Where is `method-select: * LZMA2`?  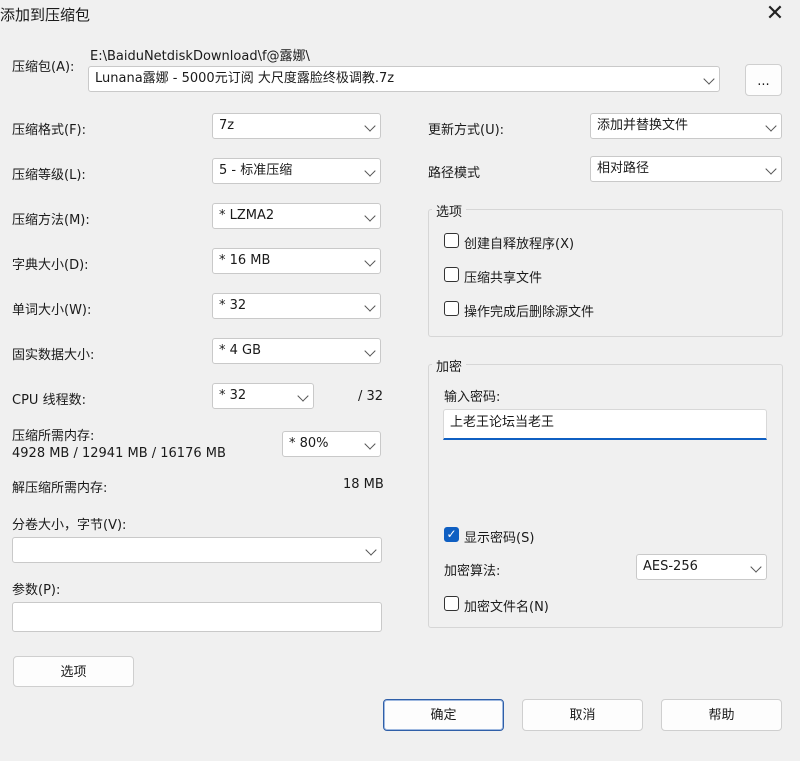 method-select: * LZMA2 is located at coordinates (296, 216).